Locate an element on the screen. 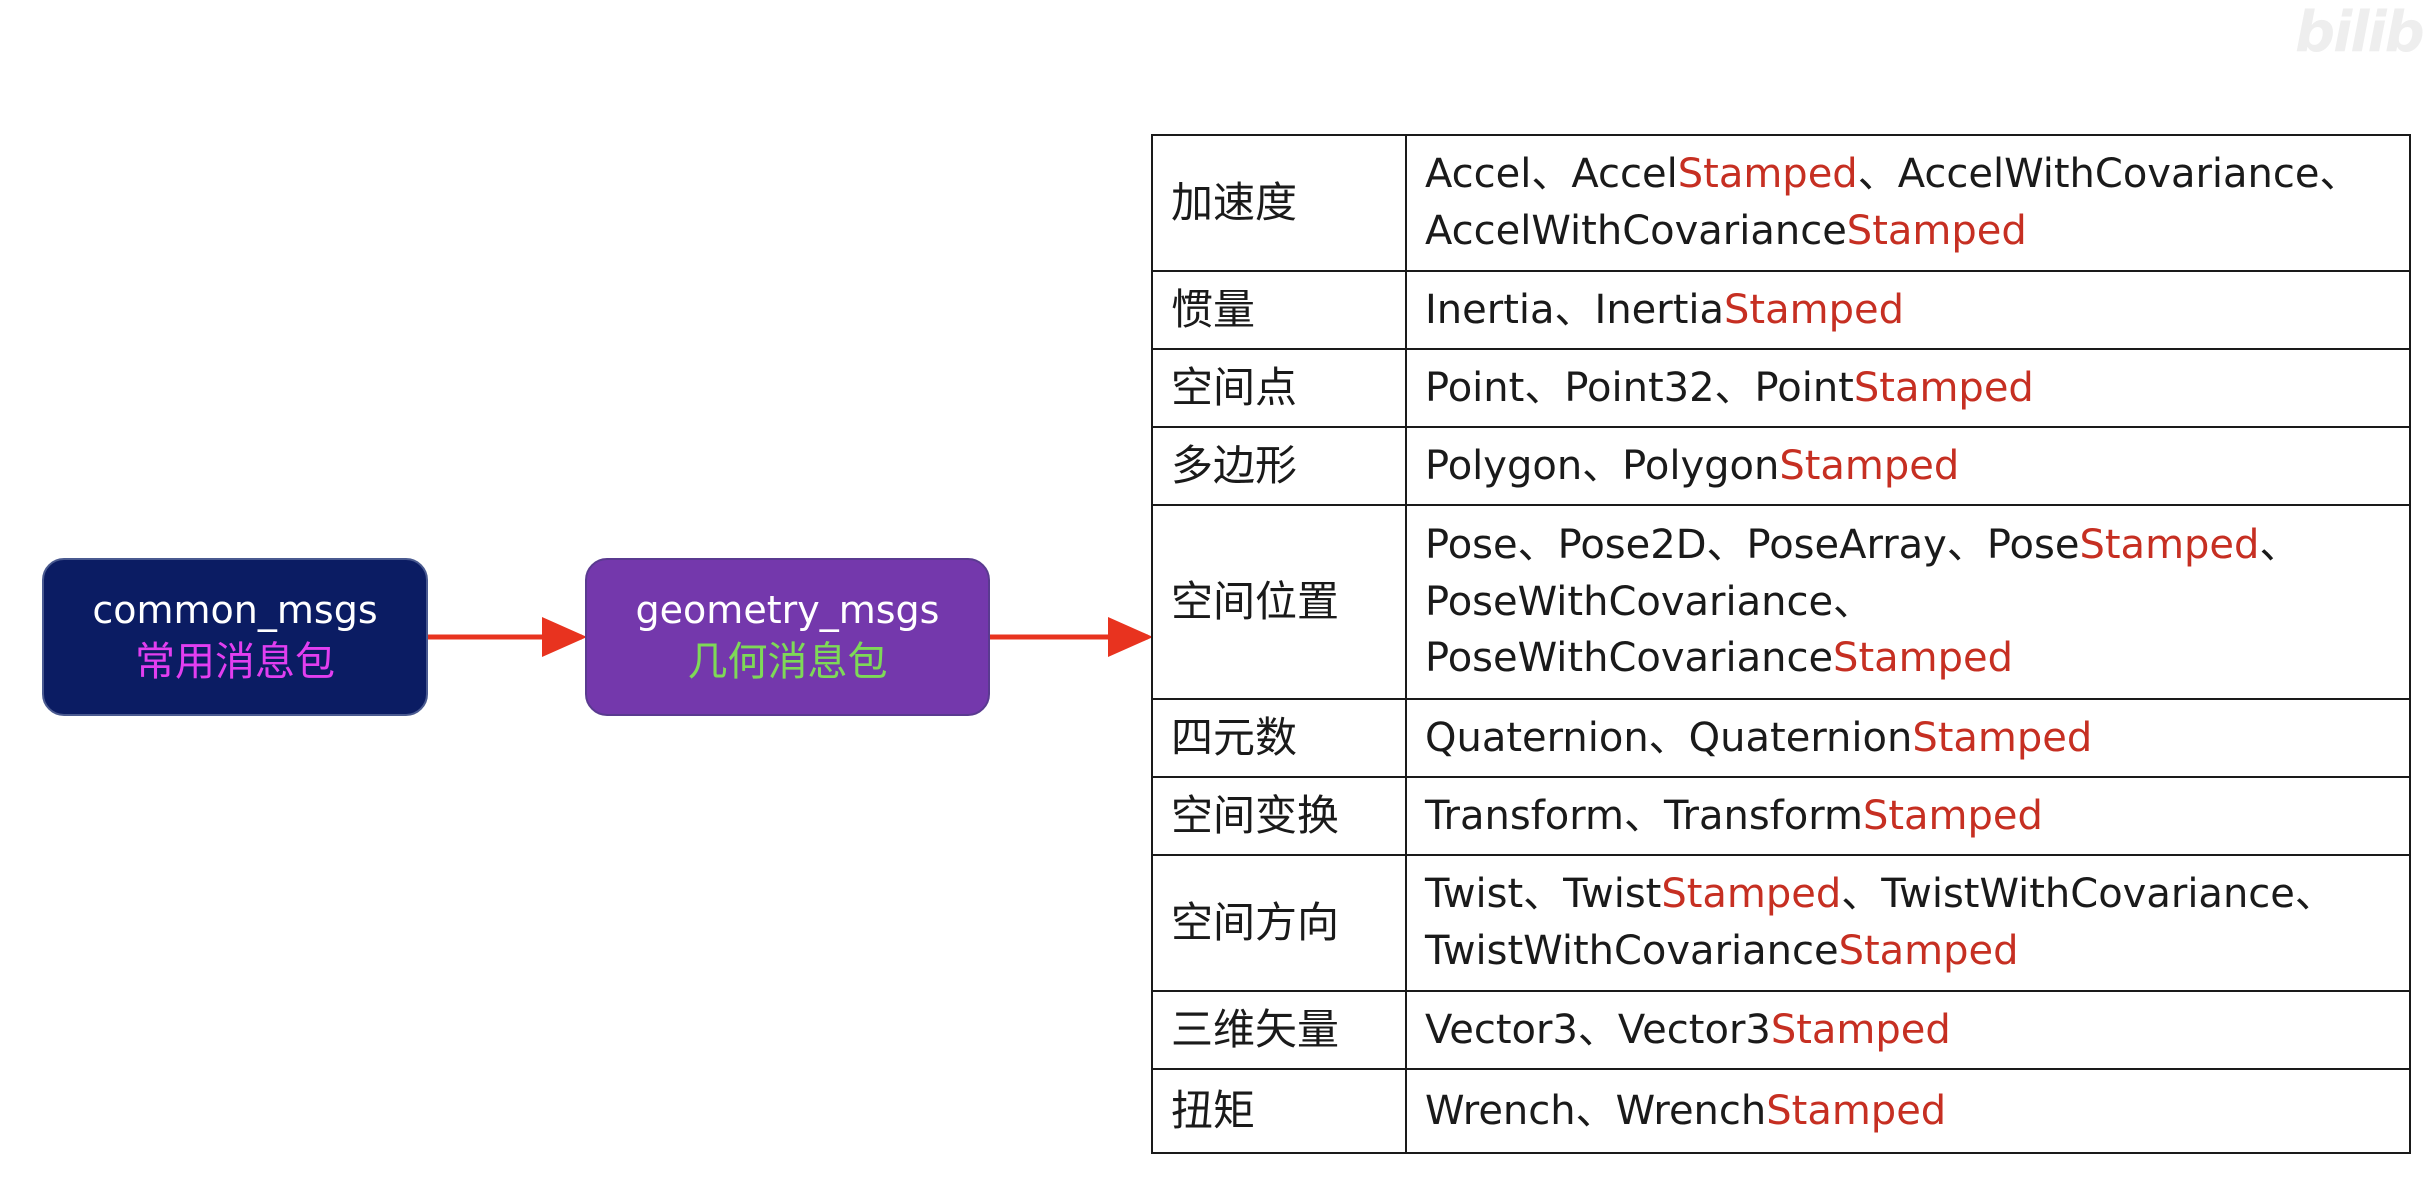 This screenshot has height=1184, width=2435. message-type: Quaternion、 is located at coordinates (1557, 738).